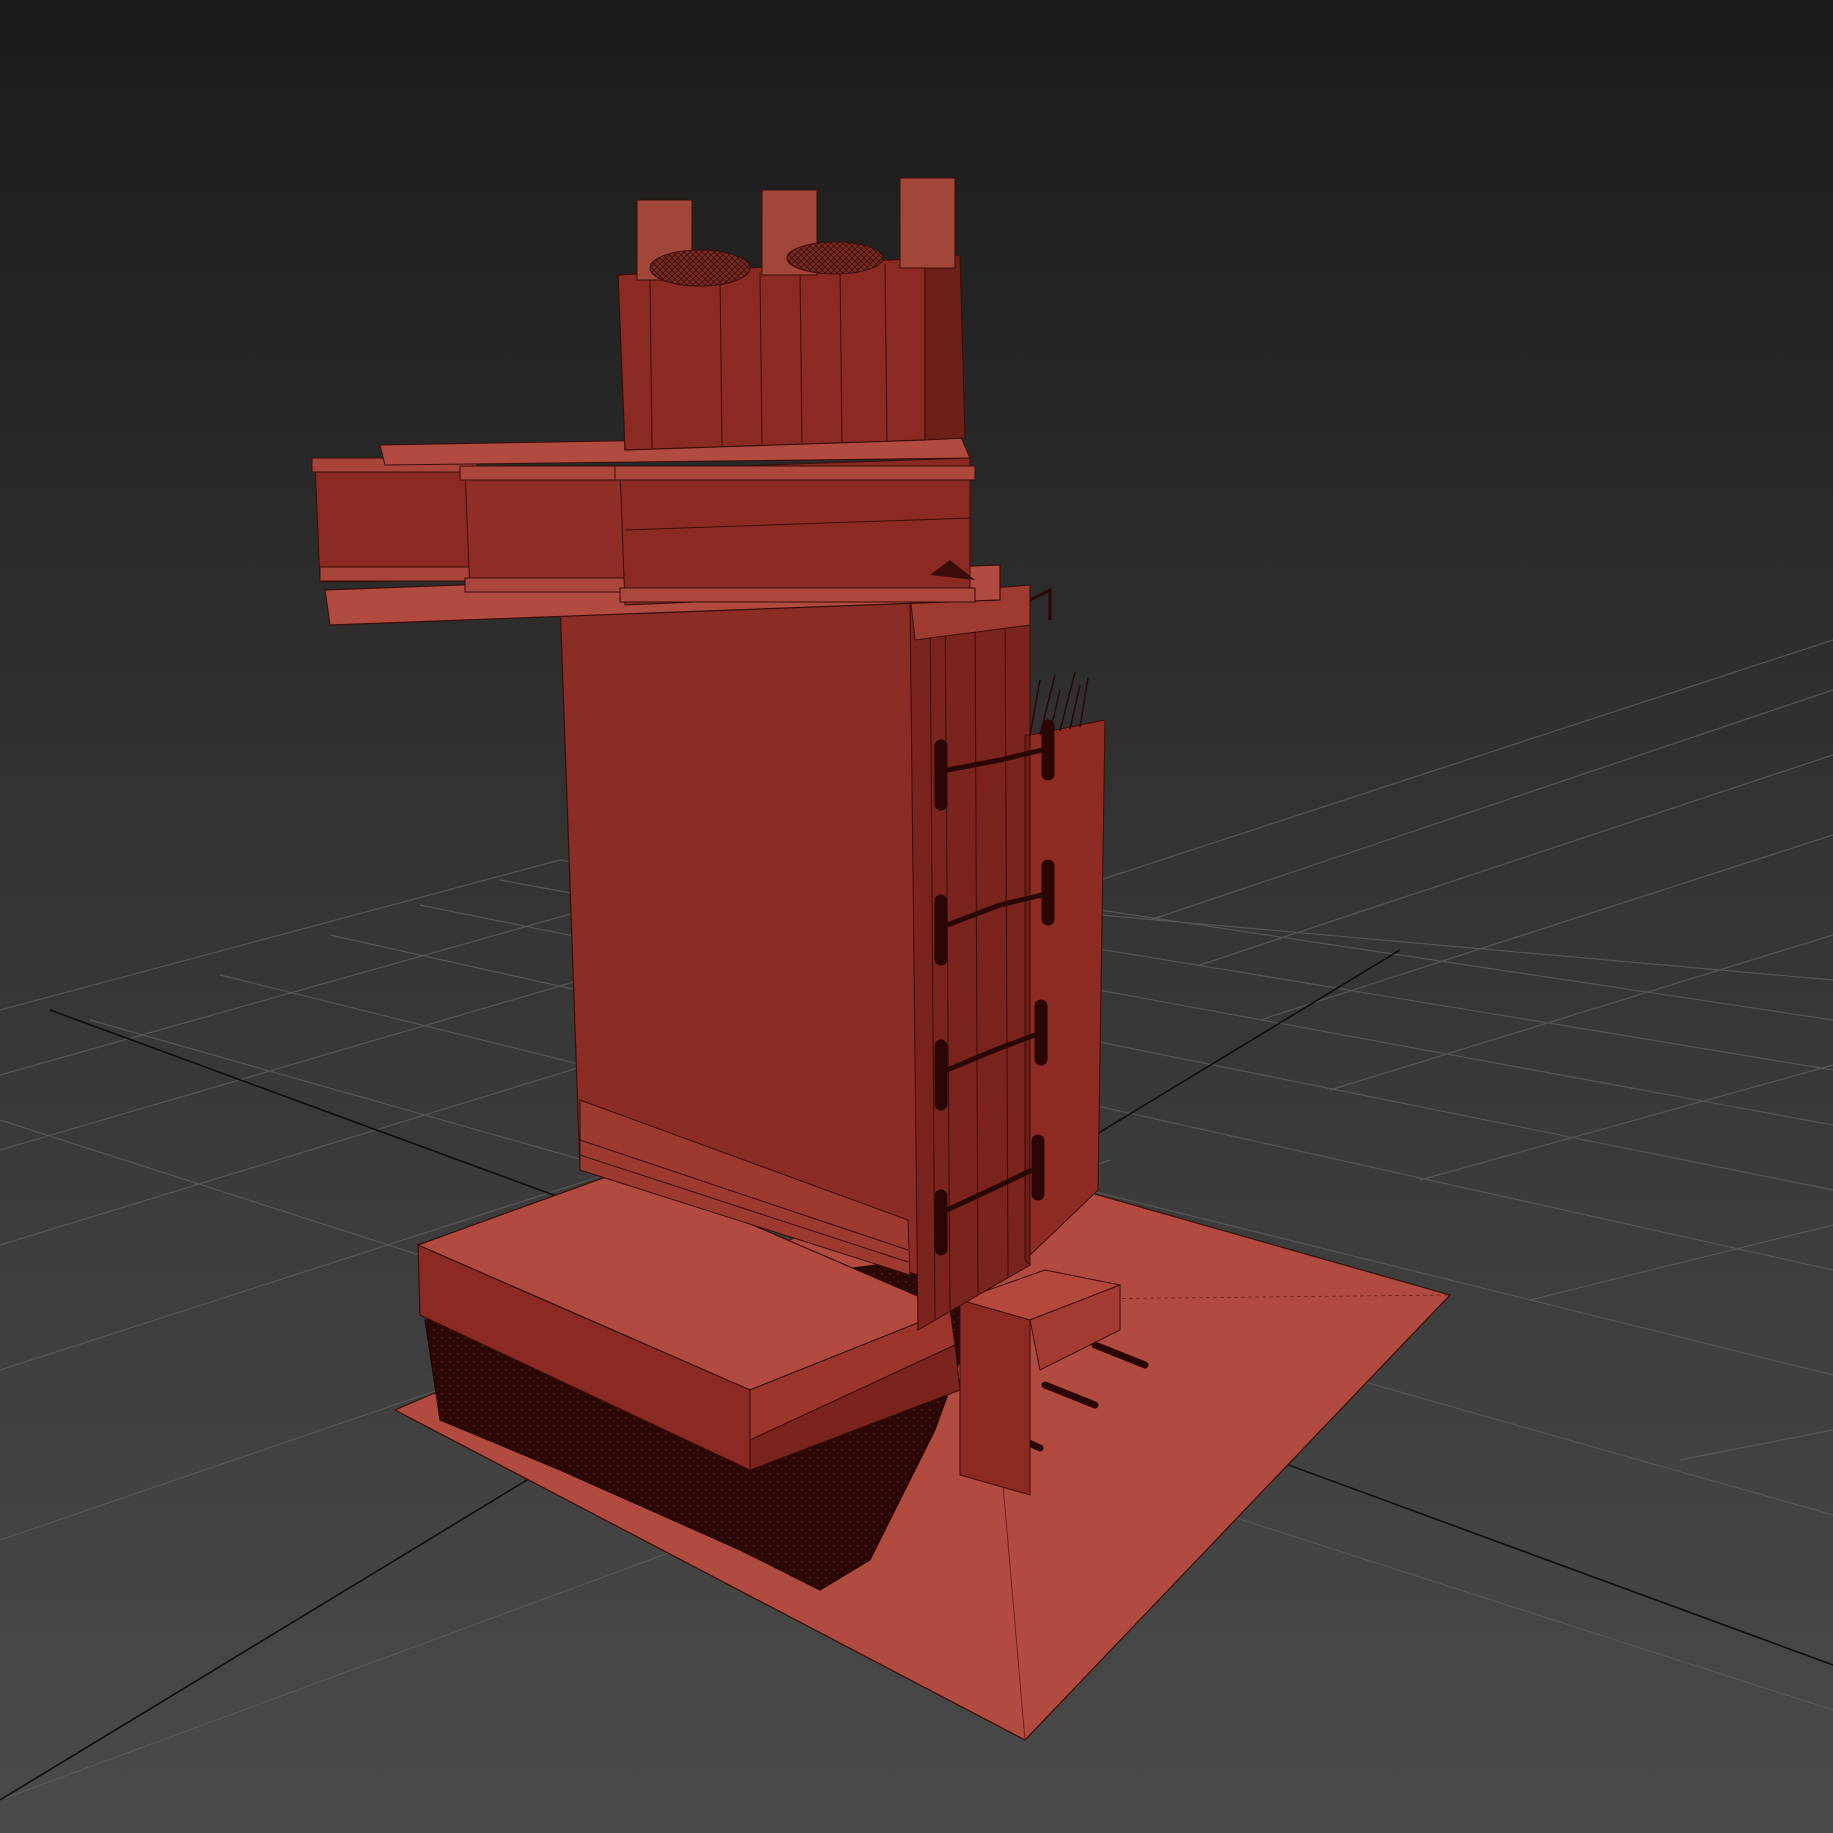 Image resolution: width=1833 pixels, height=1833 pixels. Describe the element at coordinates (771, 354) in the screenshot. I see `upper-wall-front` at that location.